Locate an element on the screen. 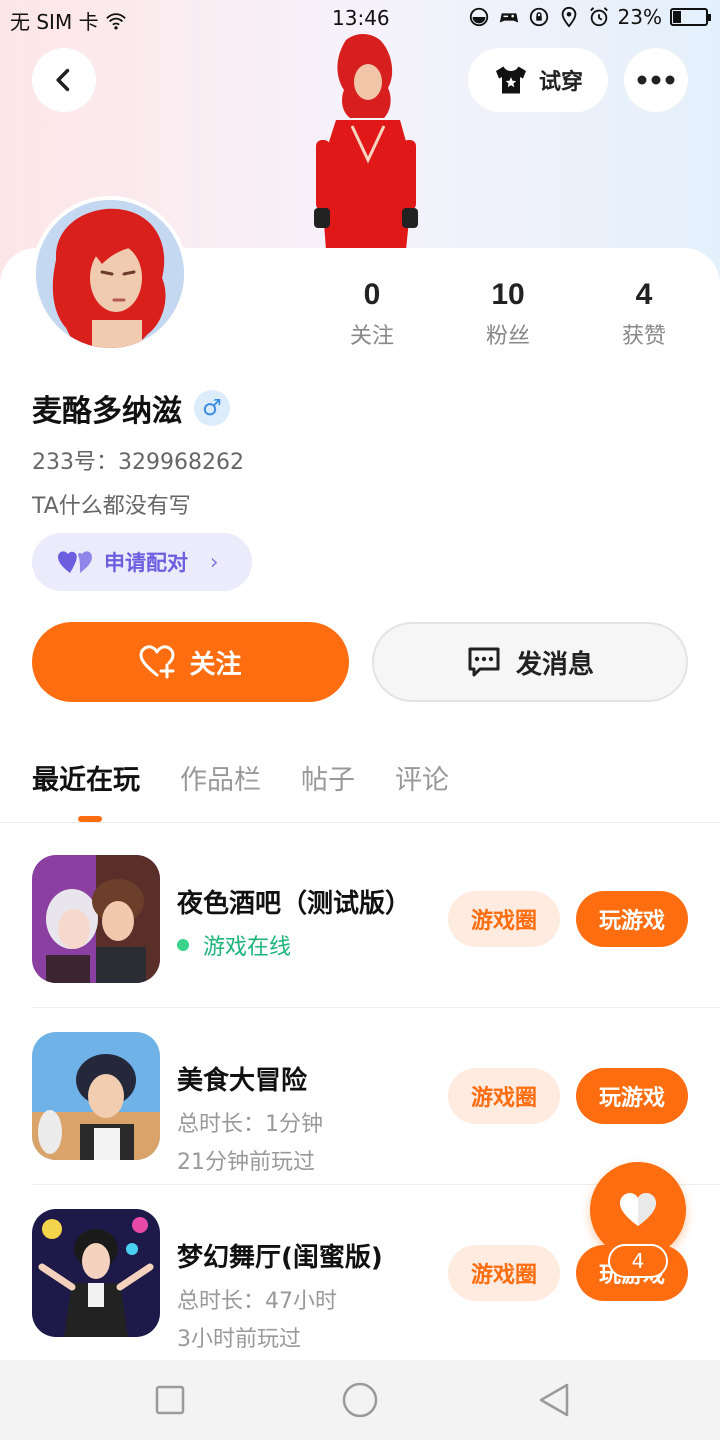 This screenshot has height=1440, width=720. profile-stats: 0 关注 10 粉丝 4 获赞 is located at coordinates (508, 314).